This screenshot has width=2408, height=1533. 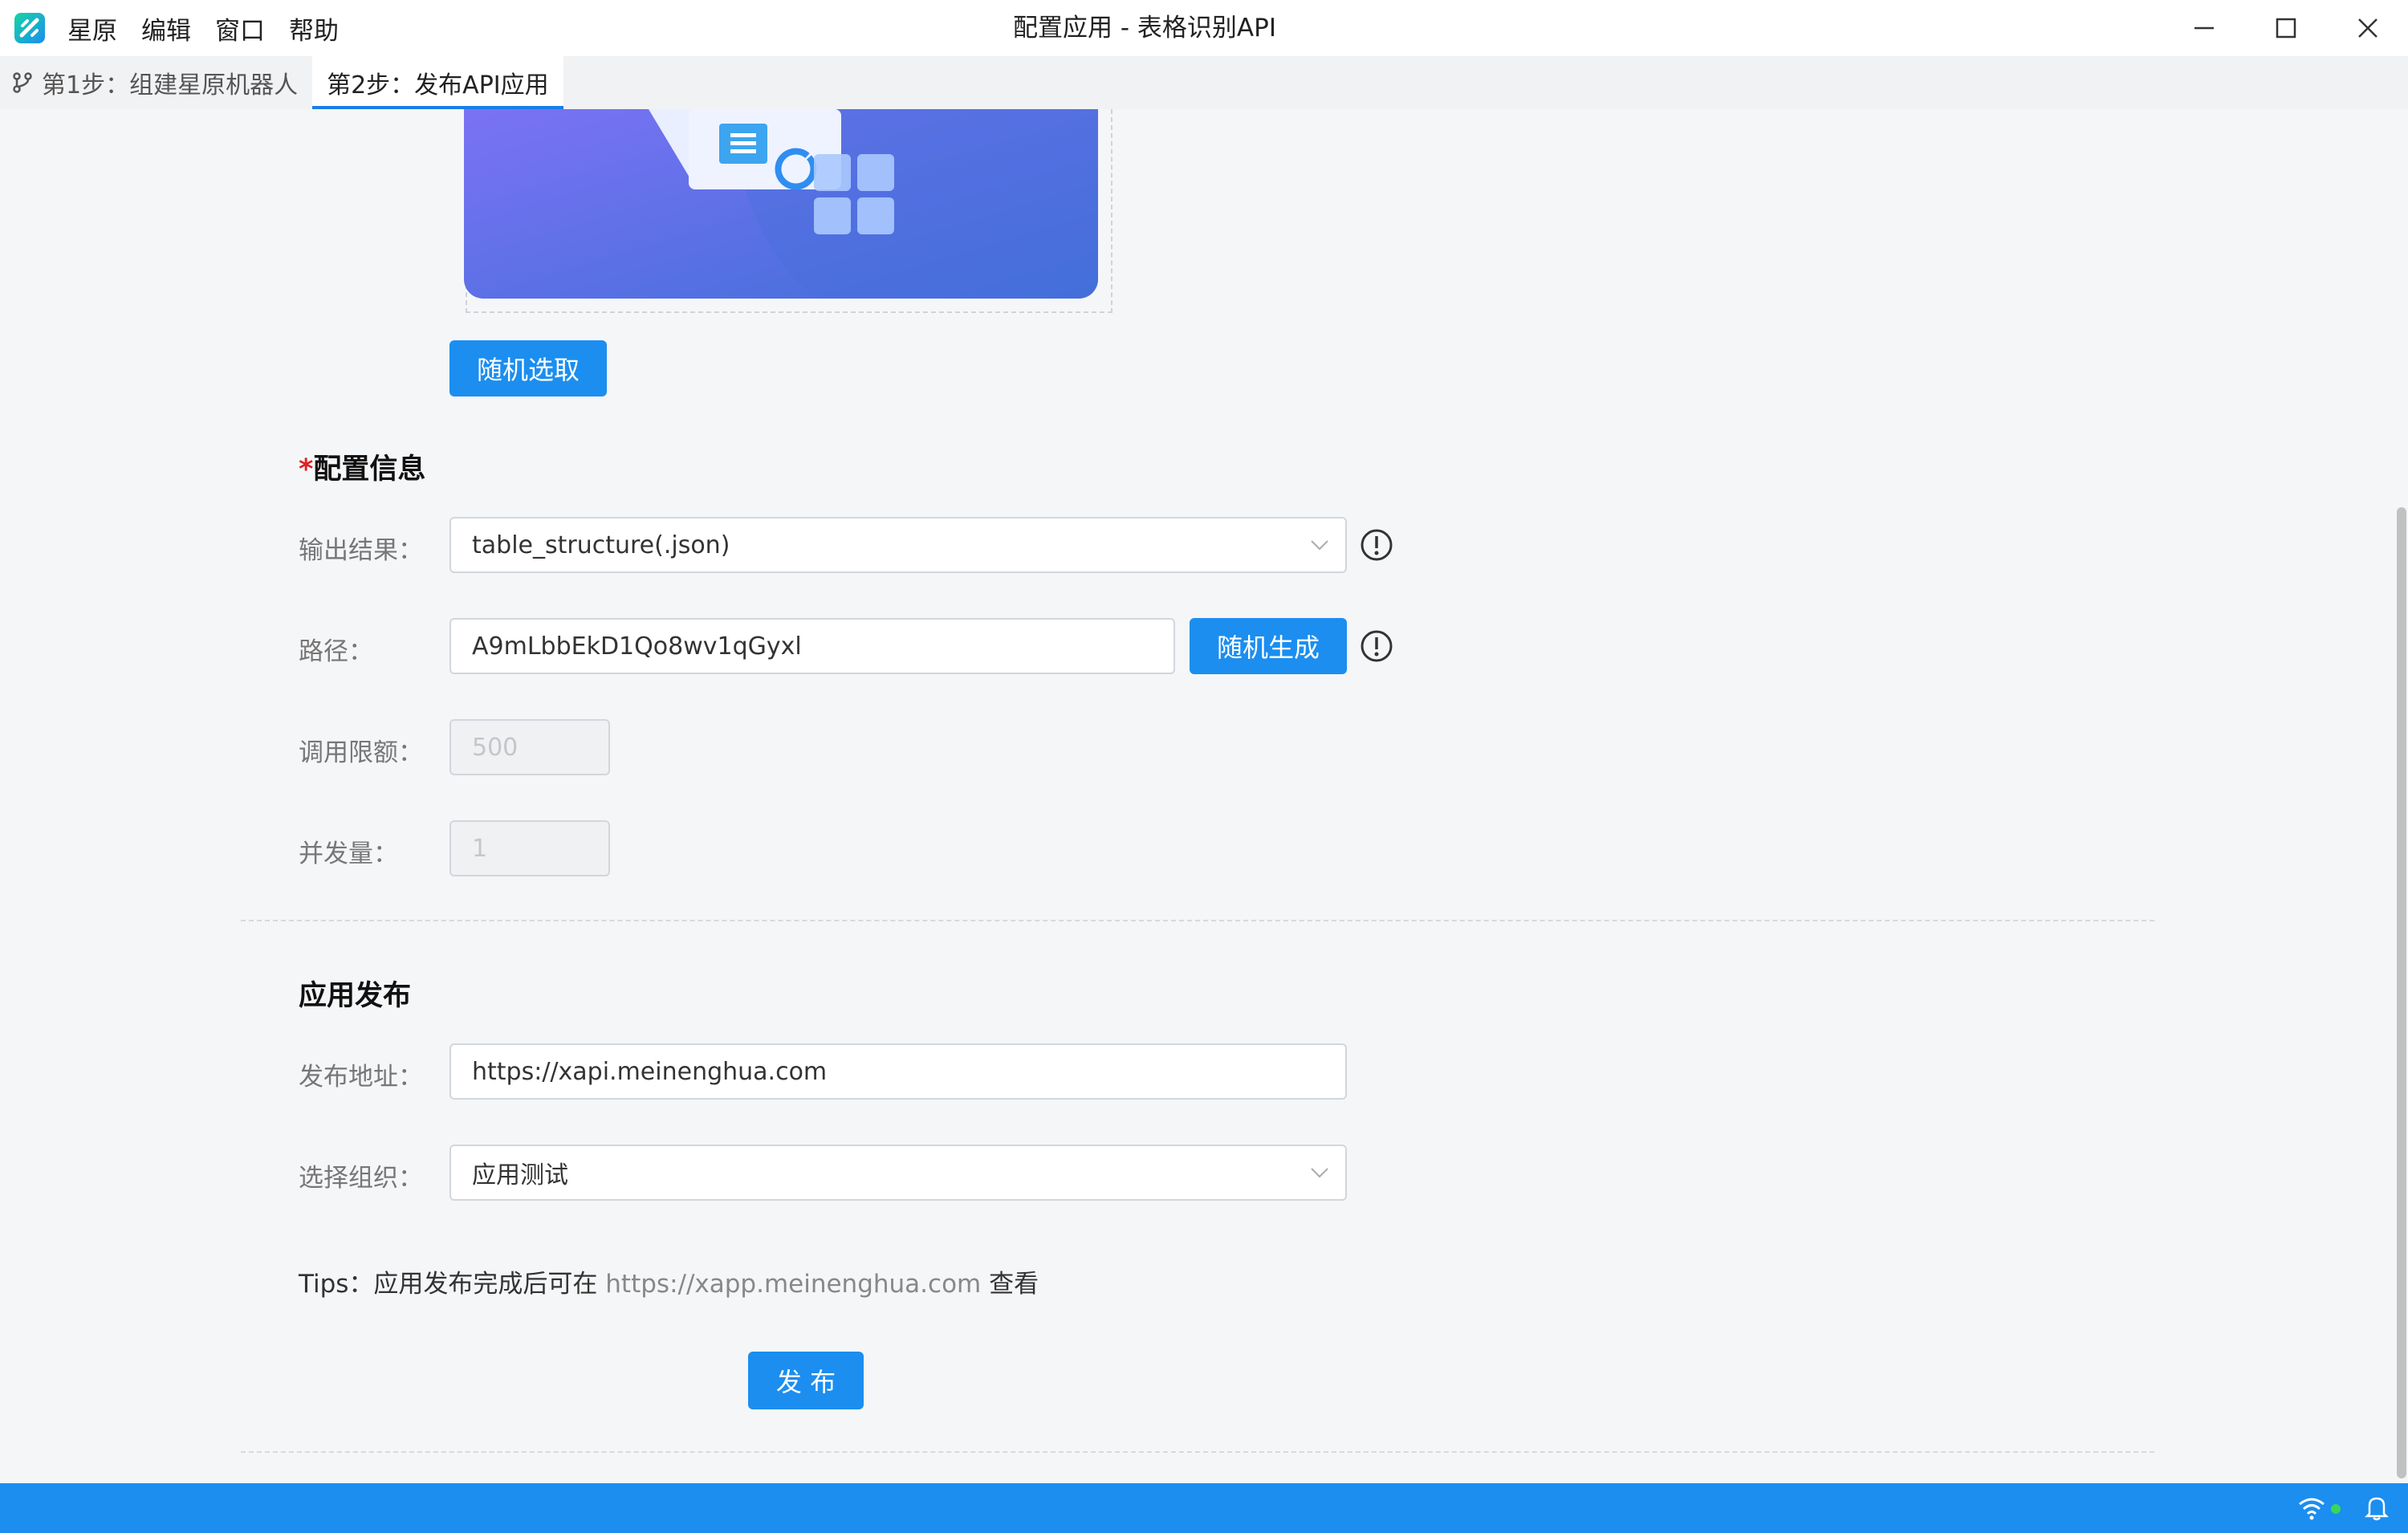 I want to click on menu-bar: 星原 编辑 窗口 帮助, so click(x=215, y=28).